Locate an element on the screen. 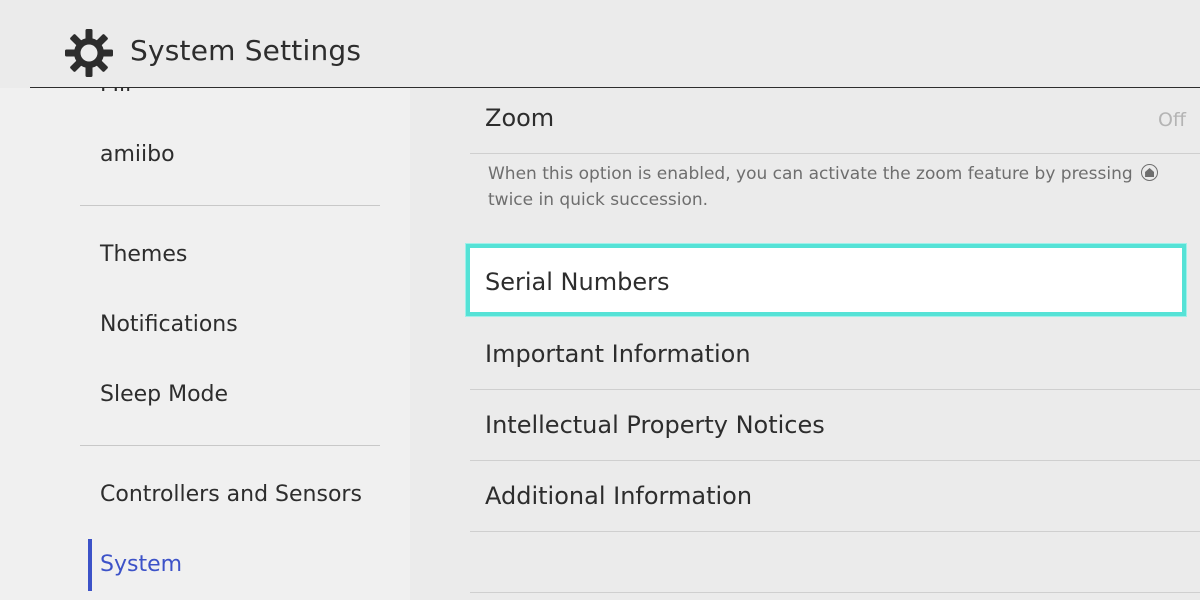 The image size is (1200, 600). page-title: System Settings is located at coordinates (246, 50).